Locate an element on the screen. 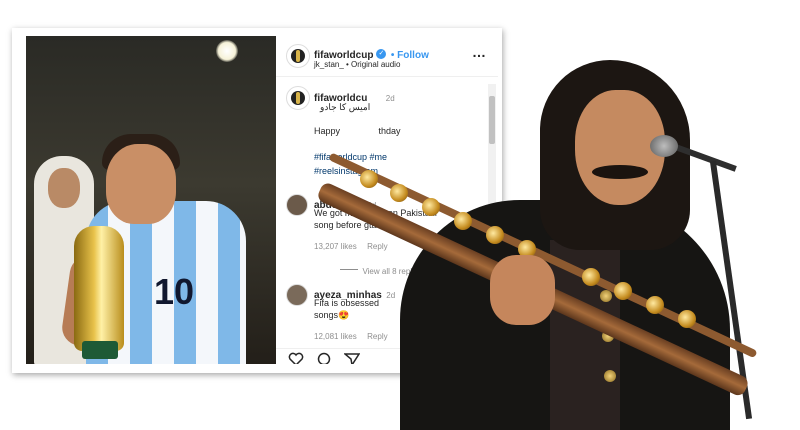  comment-2-text-2: songs😍 is located at coordinates (332, 315).